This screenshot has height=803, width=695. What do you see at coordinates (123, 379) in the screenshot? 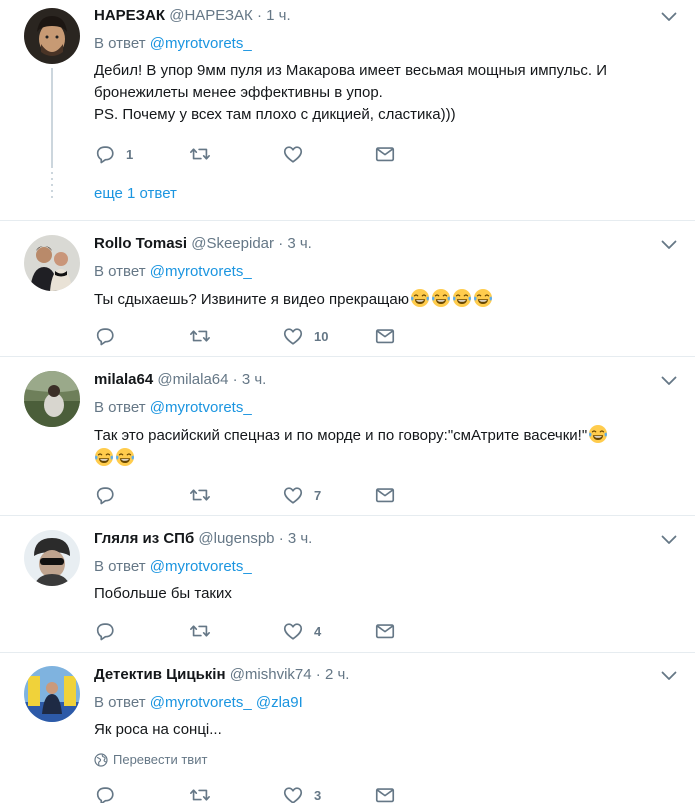
I see `user-name: milala64` at bounding box center [123, 379].